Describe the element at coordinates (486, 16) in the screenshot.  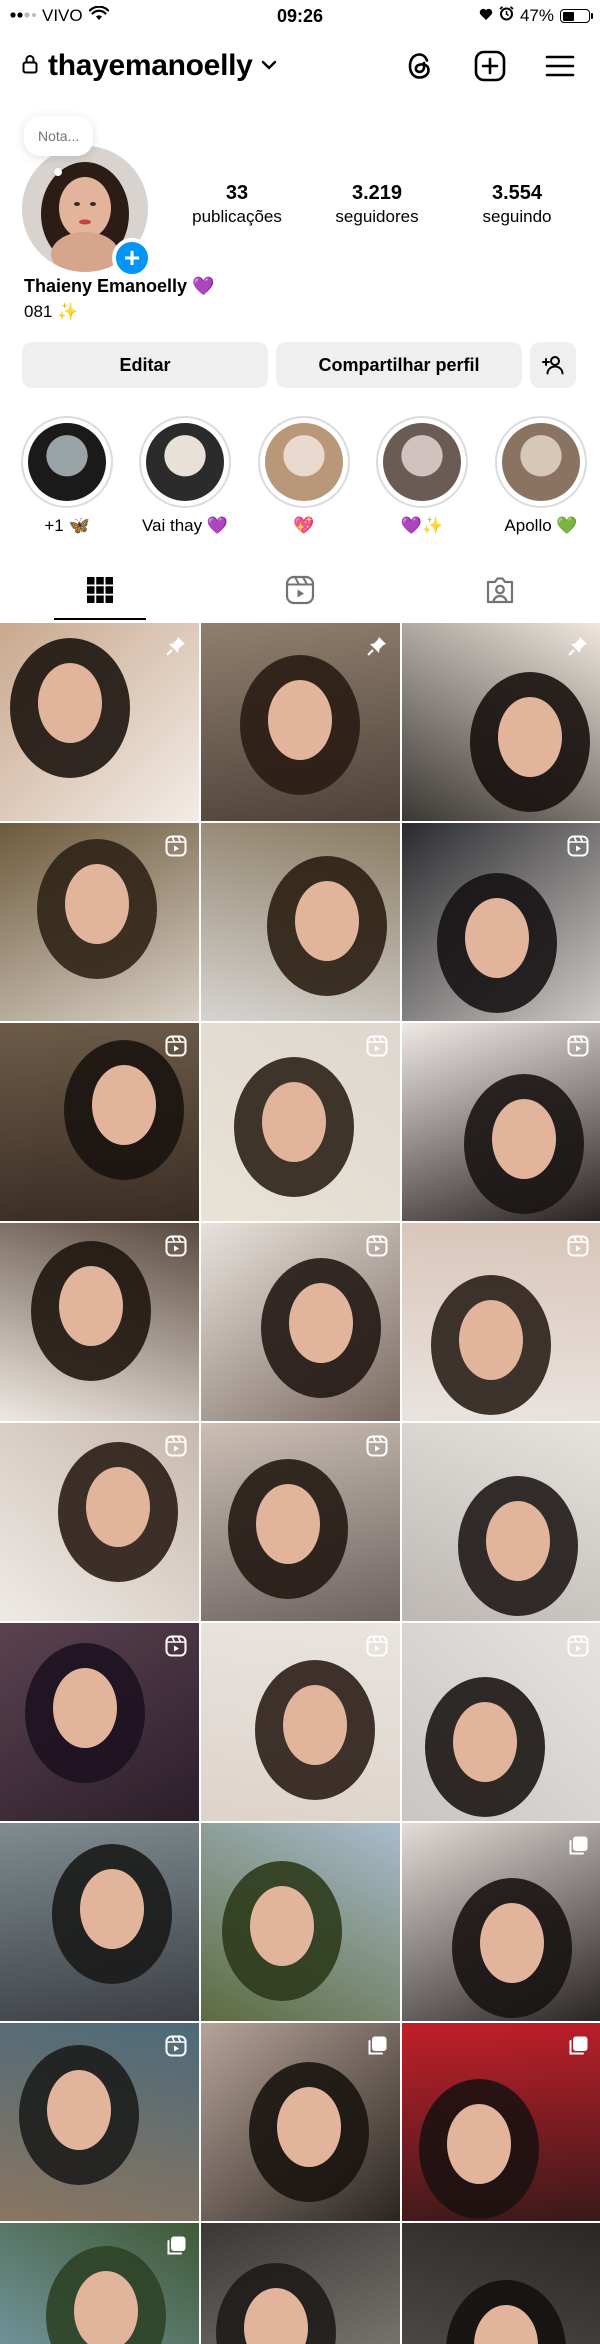
I see `heart-icon` at that location.